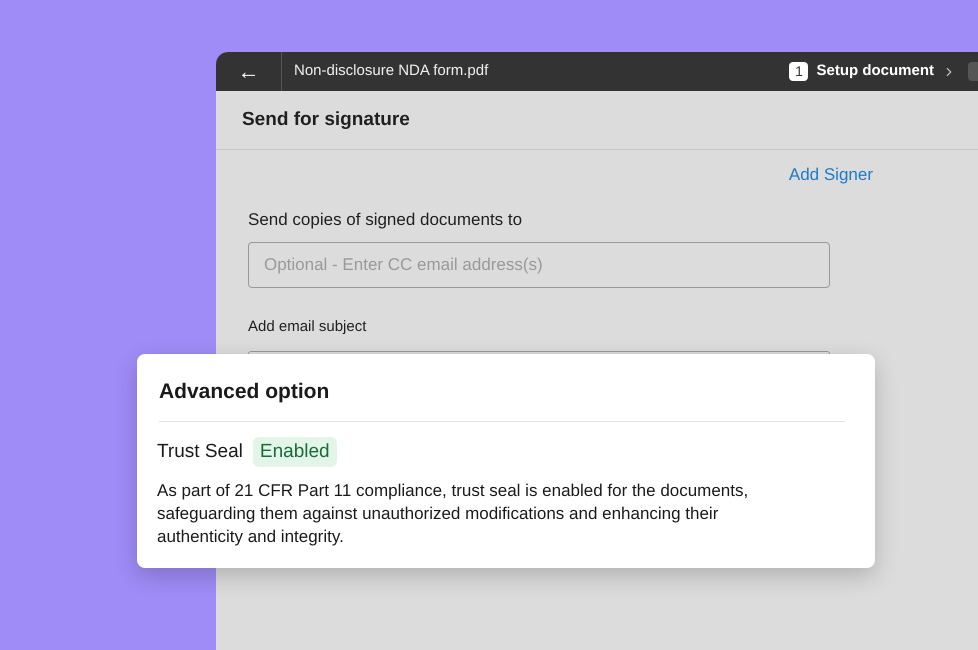 This screenshot has width=978, height=650. I want to click on status-badge: Enabled, so click(294, 451).